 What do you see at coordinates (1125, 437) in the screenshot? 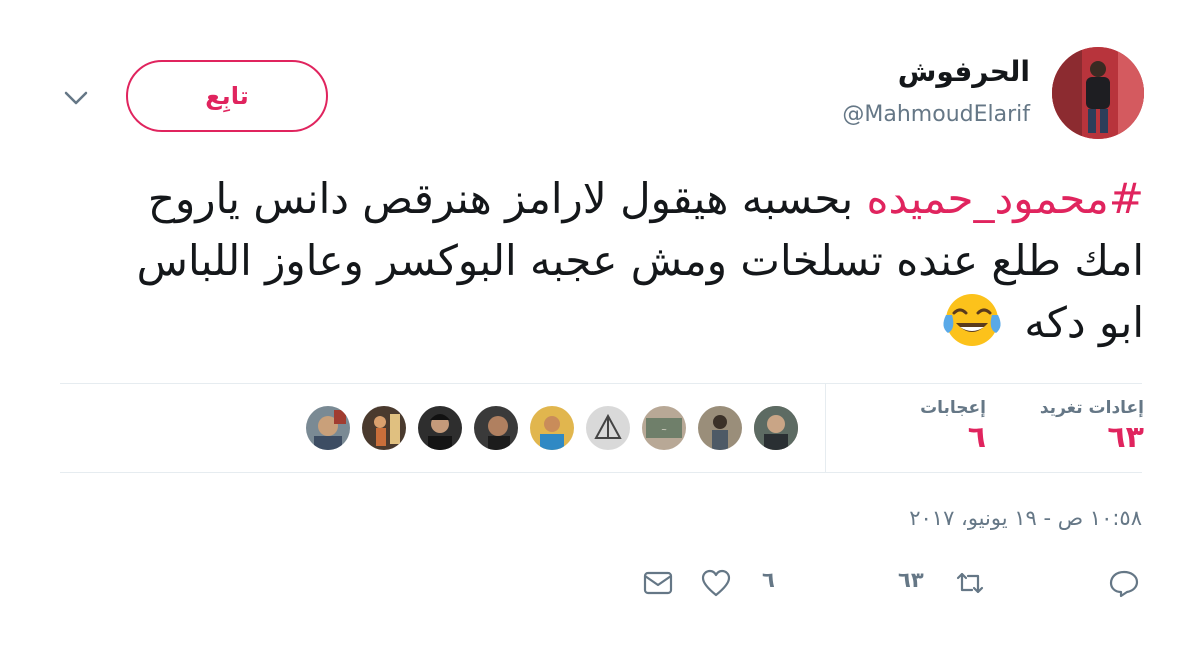
I see `retweets-value: ٦٣` at bounding box center [1125, 437].